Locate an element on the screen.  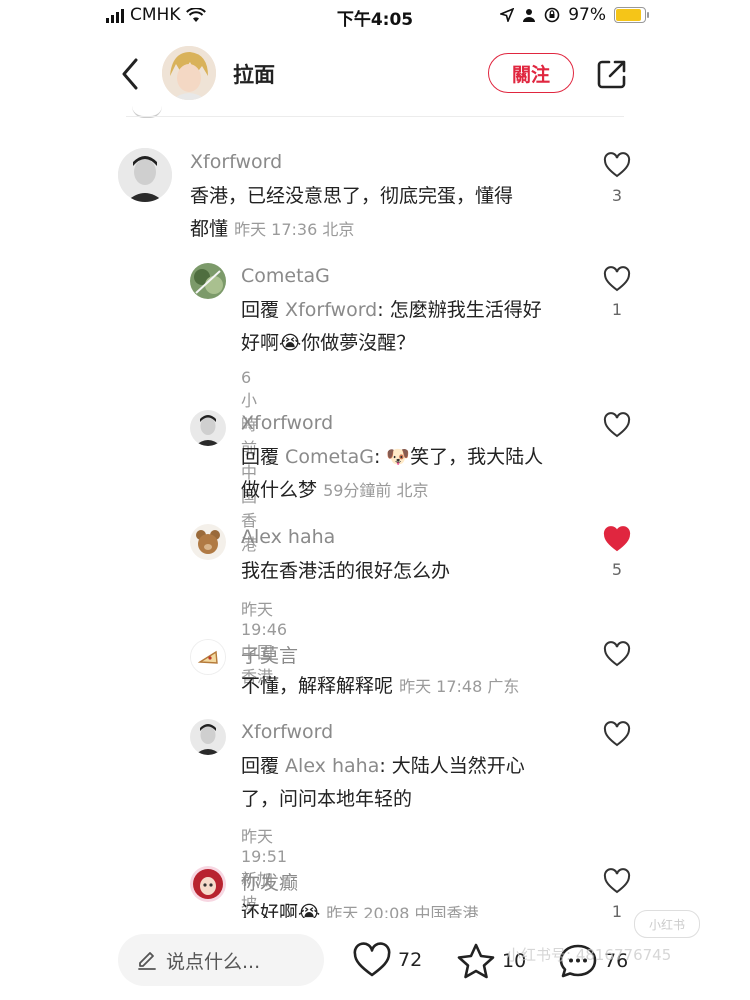
comment-text: 回覆 Alex haha: 大陆人当然开心 了，问问本地年轻的 is located at coordinates (411, 783).